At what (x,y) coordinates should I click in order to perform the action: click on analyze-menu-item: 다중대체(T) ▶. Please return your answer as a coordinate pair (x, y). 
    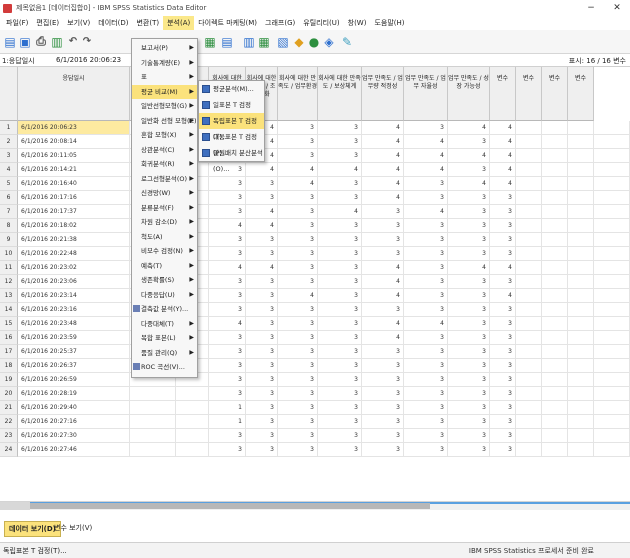
    Looking at the image, I should click on (164, 324).